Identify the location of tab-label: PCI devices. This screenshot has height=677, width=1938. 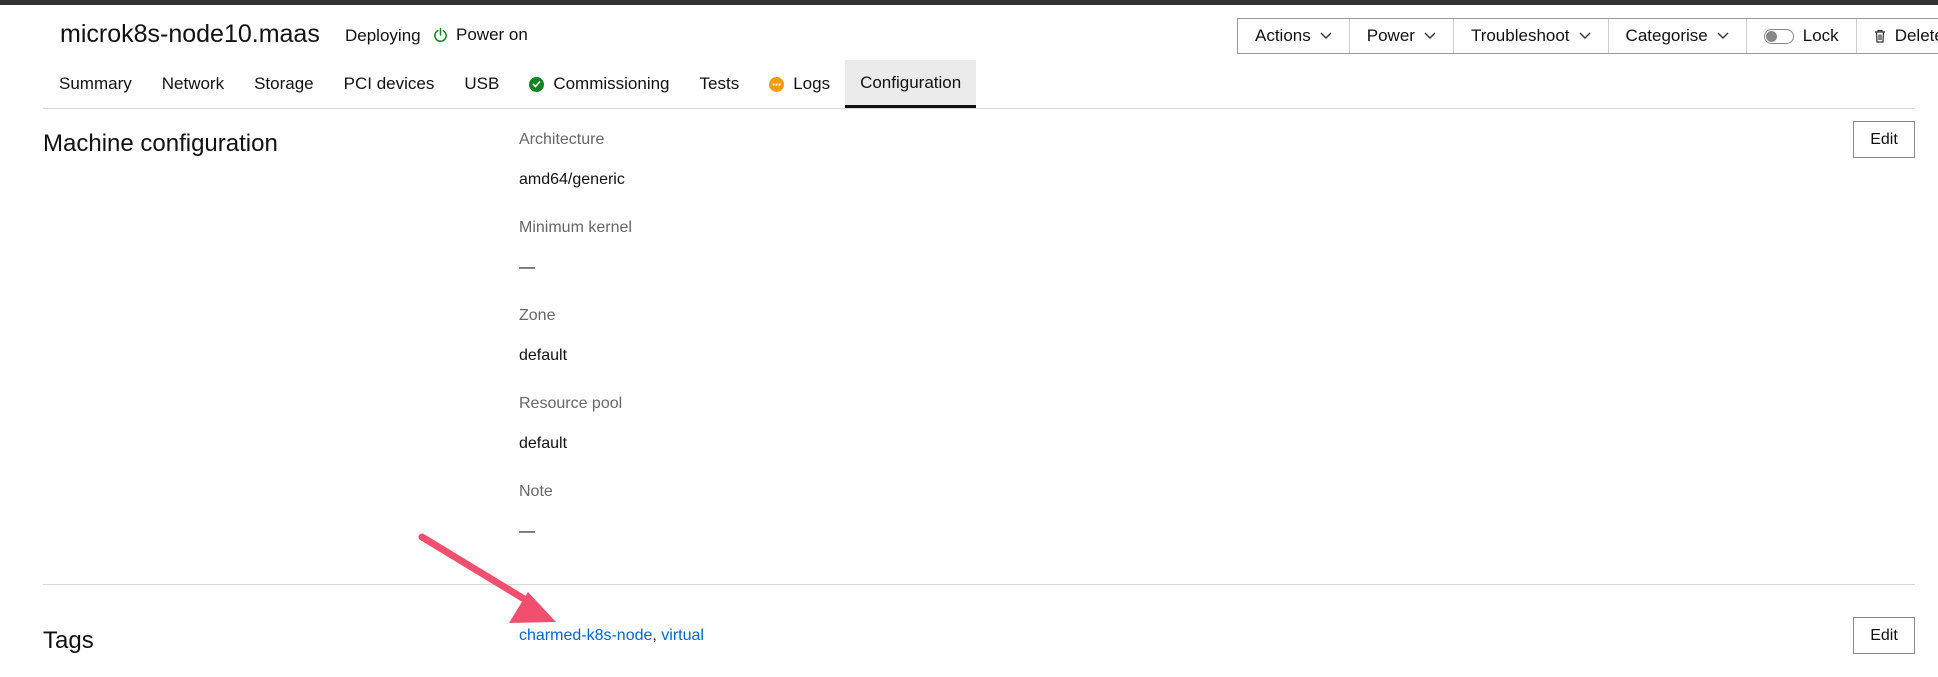
(389, 83).